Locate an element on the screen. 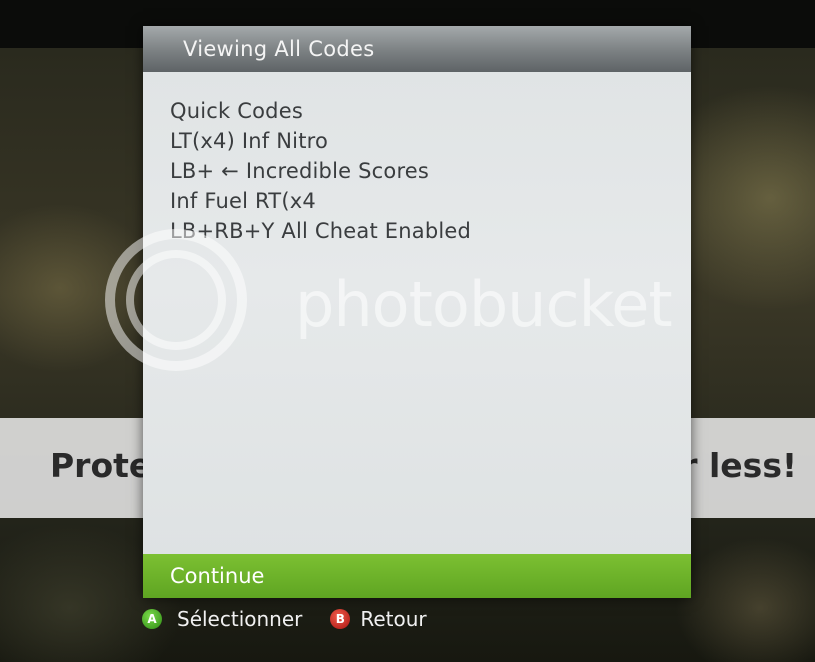  code-item: LB+ ← Incredible Scores is located at coordinates (300, 171).